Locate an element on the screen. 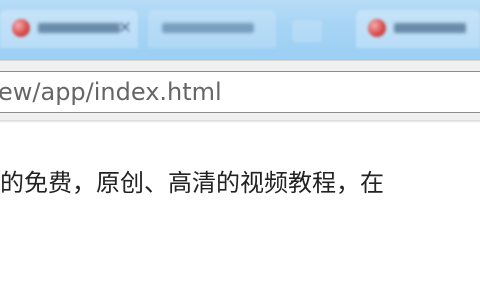  new-tab-button is located at coordinates (307, 31).